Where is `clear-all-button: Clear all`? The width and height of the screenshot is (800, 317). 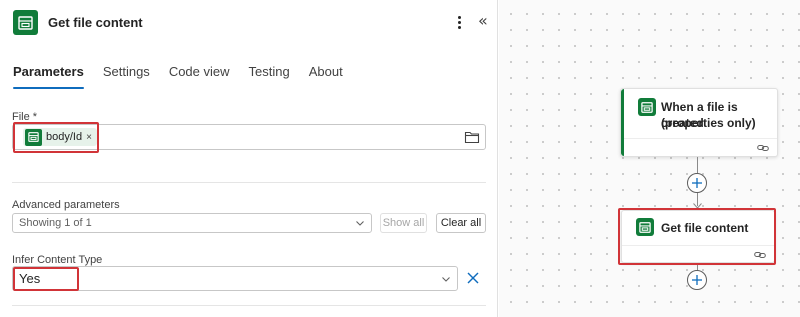 clear-all-button: Clear all is located at coordinates (461, 223).